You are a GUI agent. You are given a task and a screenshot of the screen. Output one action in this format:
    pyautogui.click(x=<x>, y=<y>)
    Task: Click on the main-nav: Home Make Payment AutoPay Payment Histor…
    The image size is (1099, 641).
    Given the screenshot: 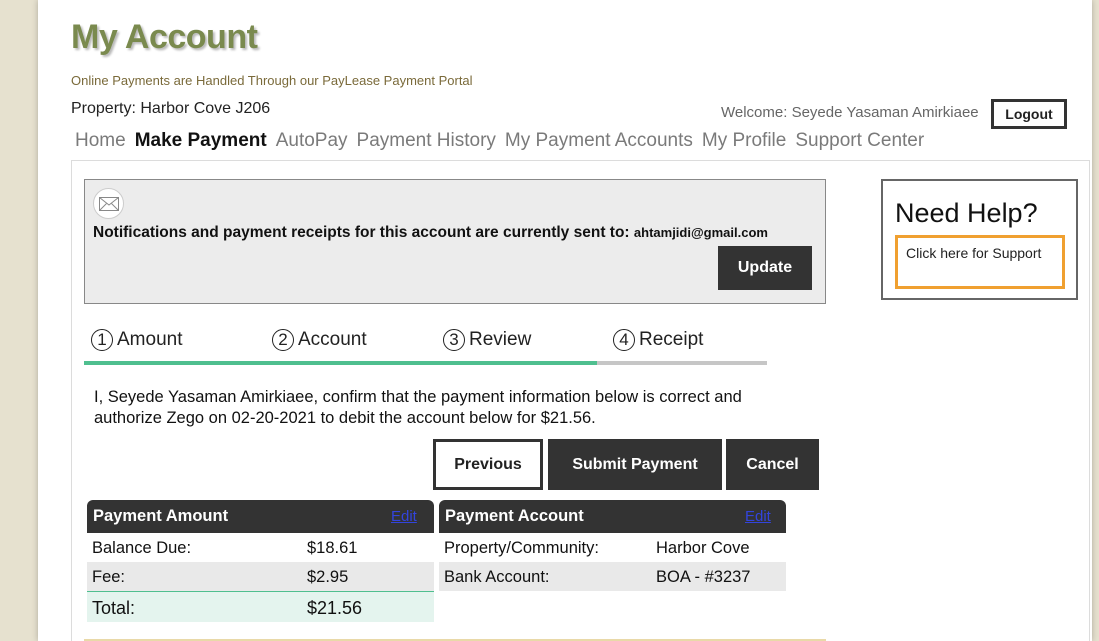 What is the action you would take?
    pyautogui.click(x=499, y=141)
    